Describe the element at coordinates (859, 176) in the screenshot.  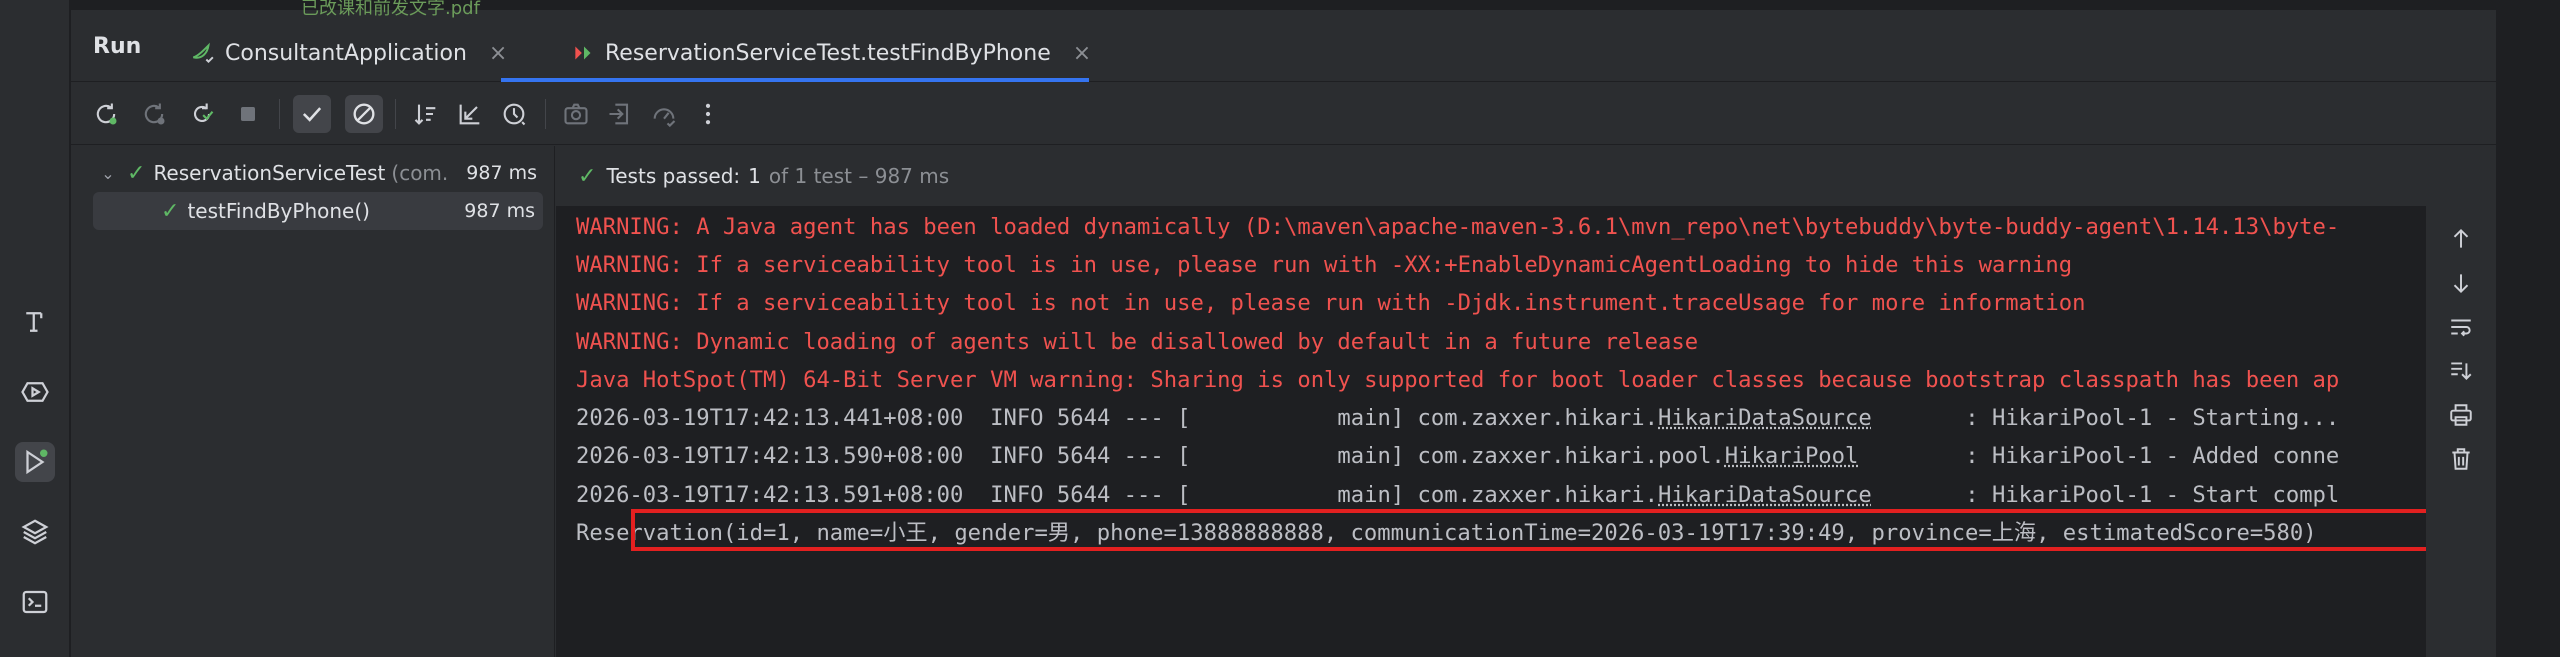
I see `status-suffix: of 1 test – 987 ms` at that location.